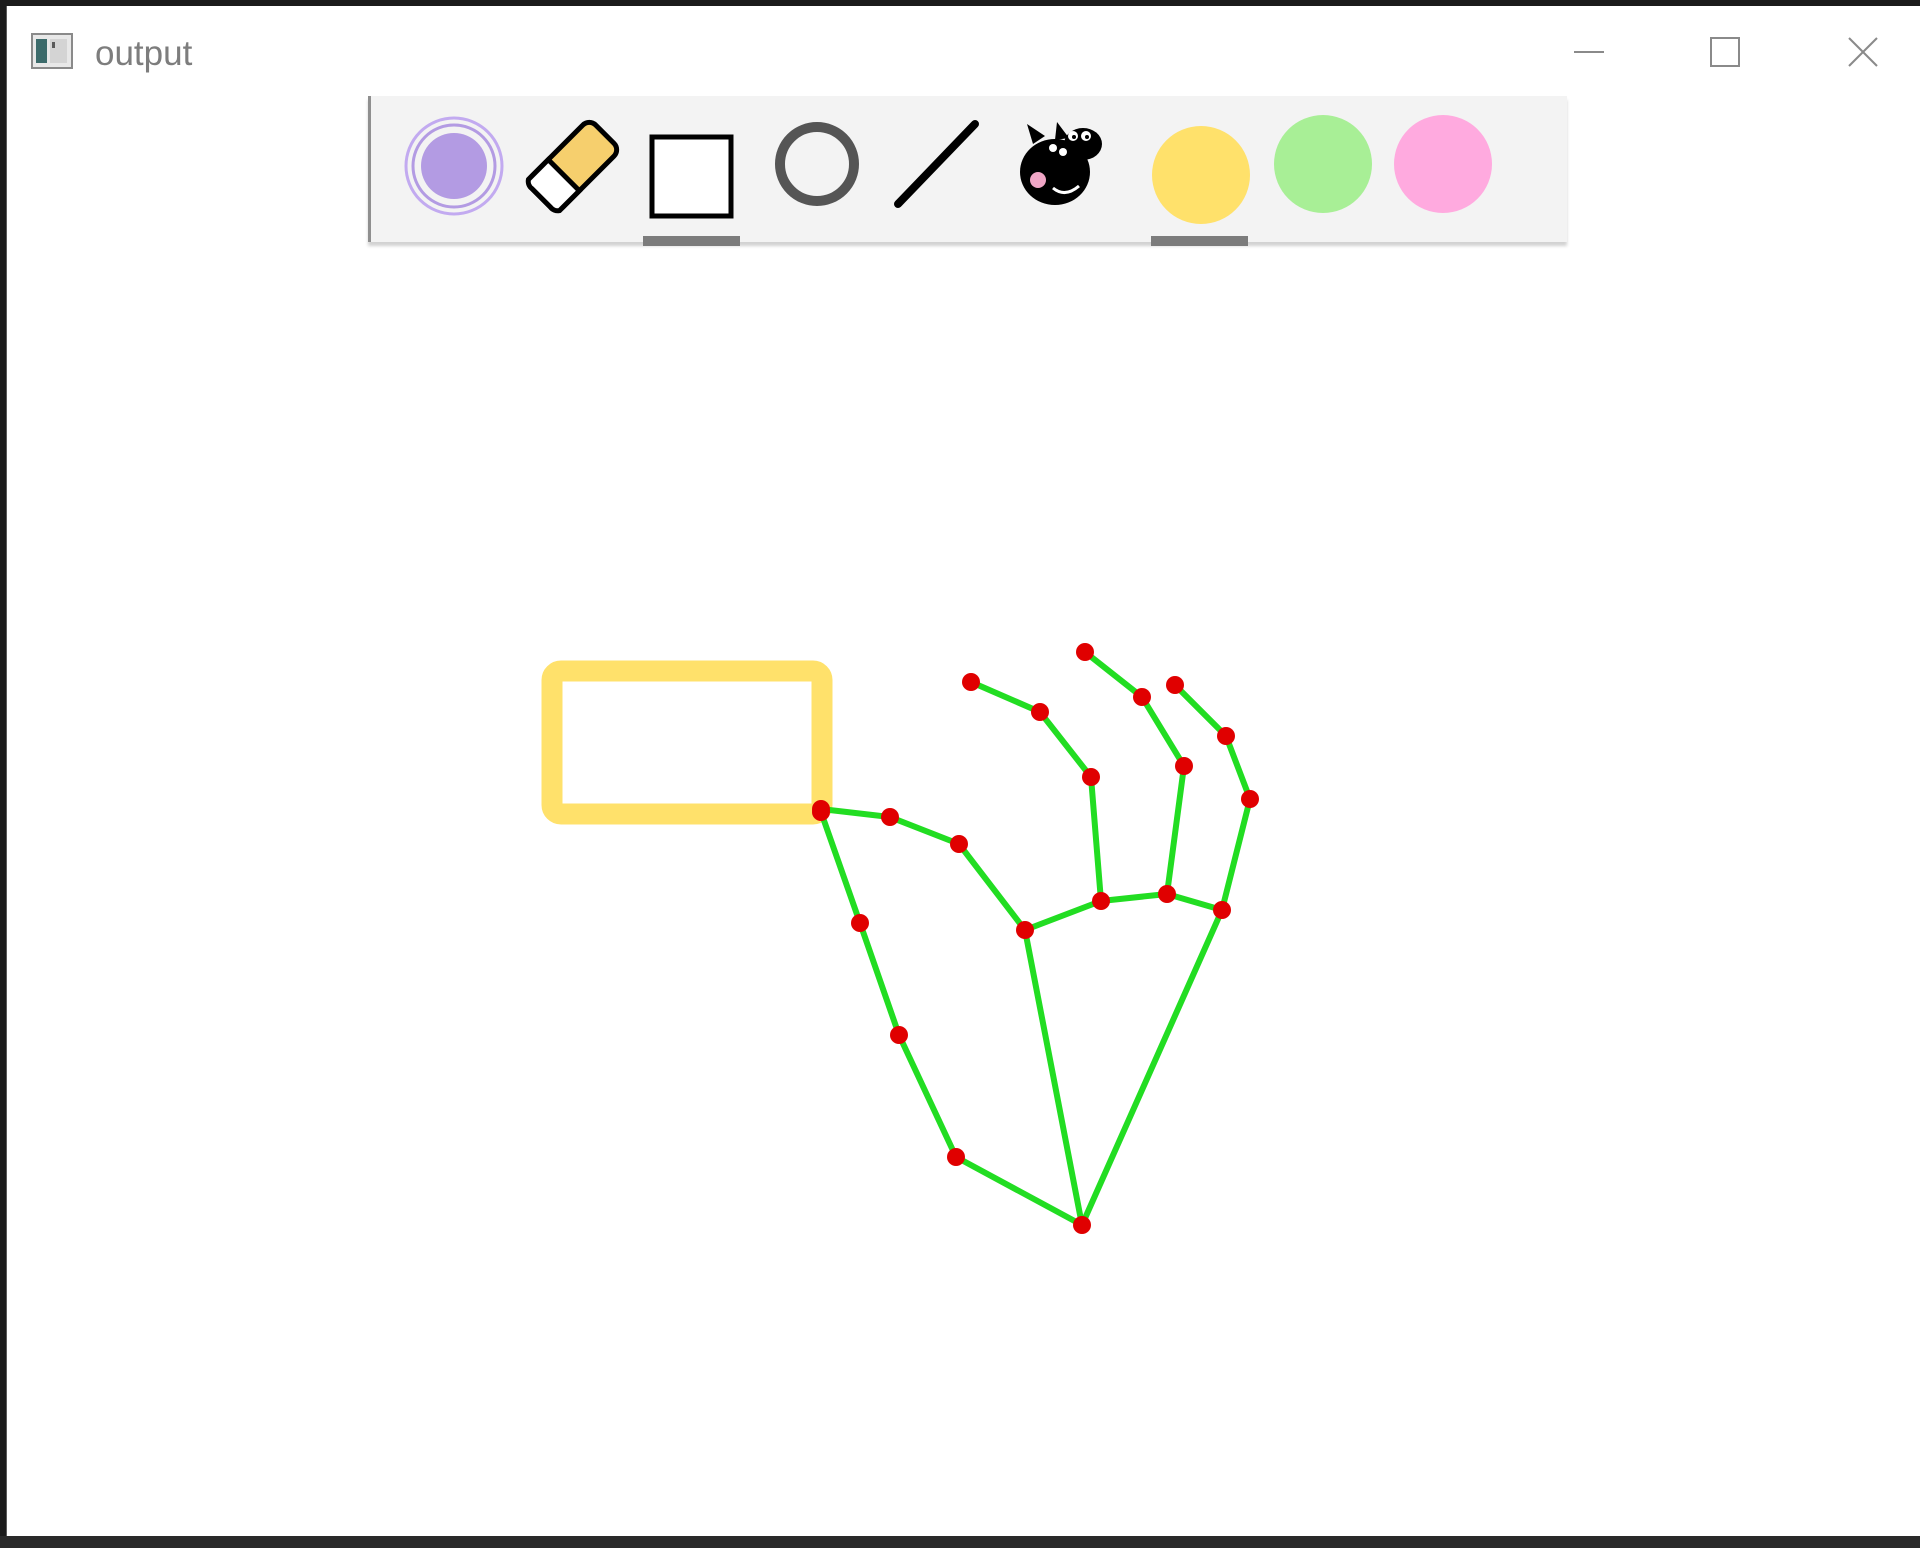 Image resolution: width=1920 pixels, height=1548 pixels. I want to click on hand-landmark-points, so click(1035, 938).